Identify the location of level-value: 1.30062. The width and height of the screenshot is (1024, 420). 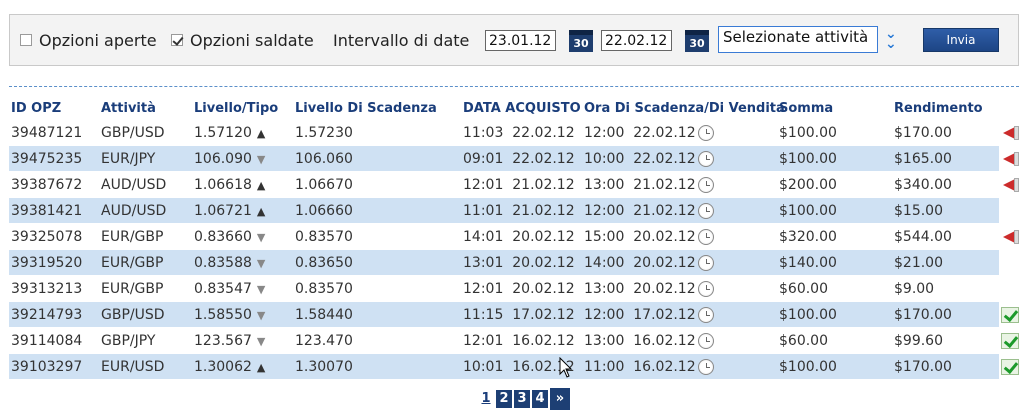
(223, 366).